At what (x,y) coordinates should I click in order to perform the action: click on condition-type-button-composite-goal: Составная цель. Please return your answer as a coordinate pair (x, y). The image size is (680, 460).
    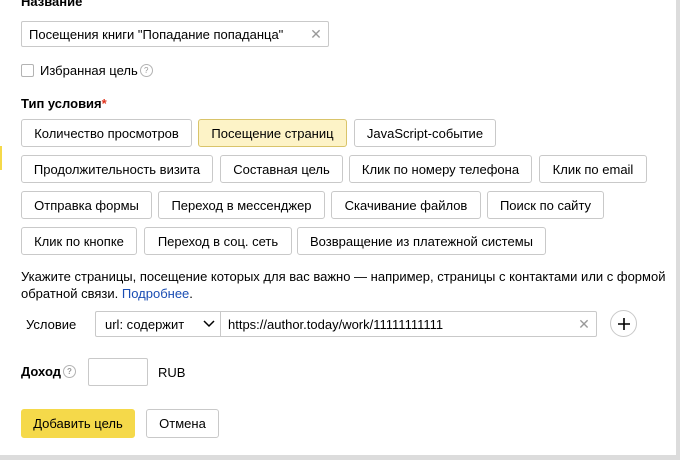
    Looking at the image, I should click on (281, 169).